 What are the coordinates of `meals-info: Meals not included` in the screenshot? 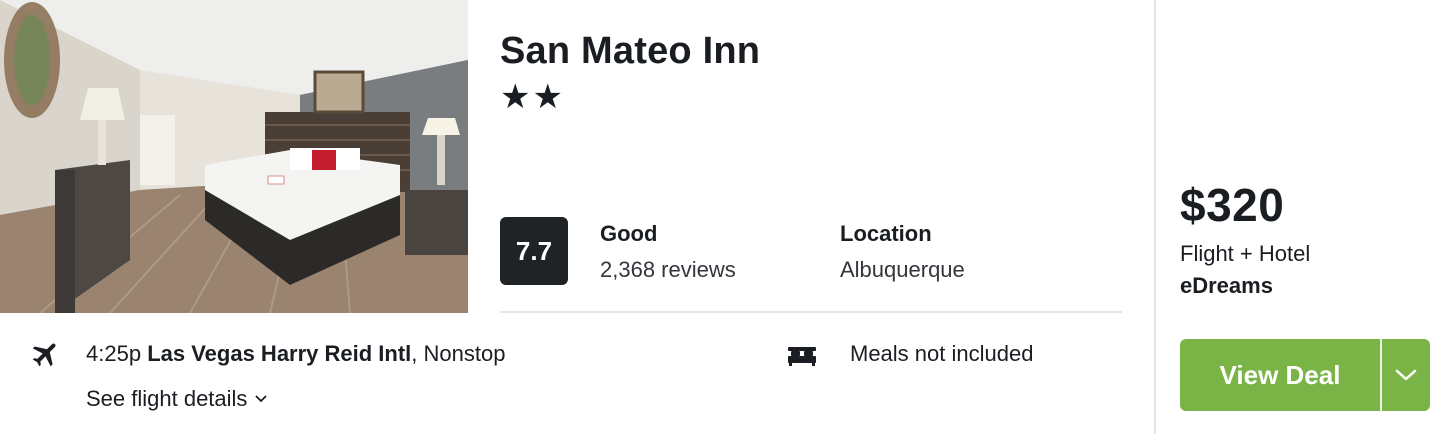 It's located at (942, 353).